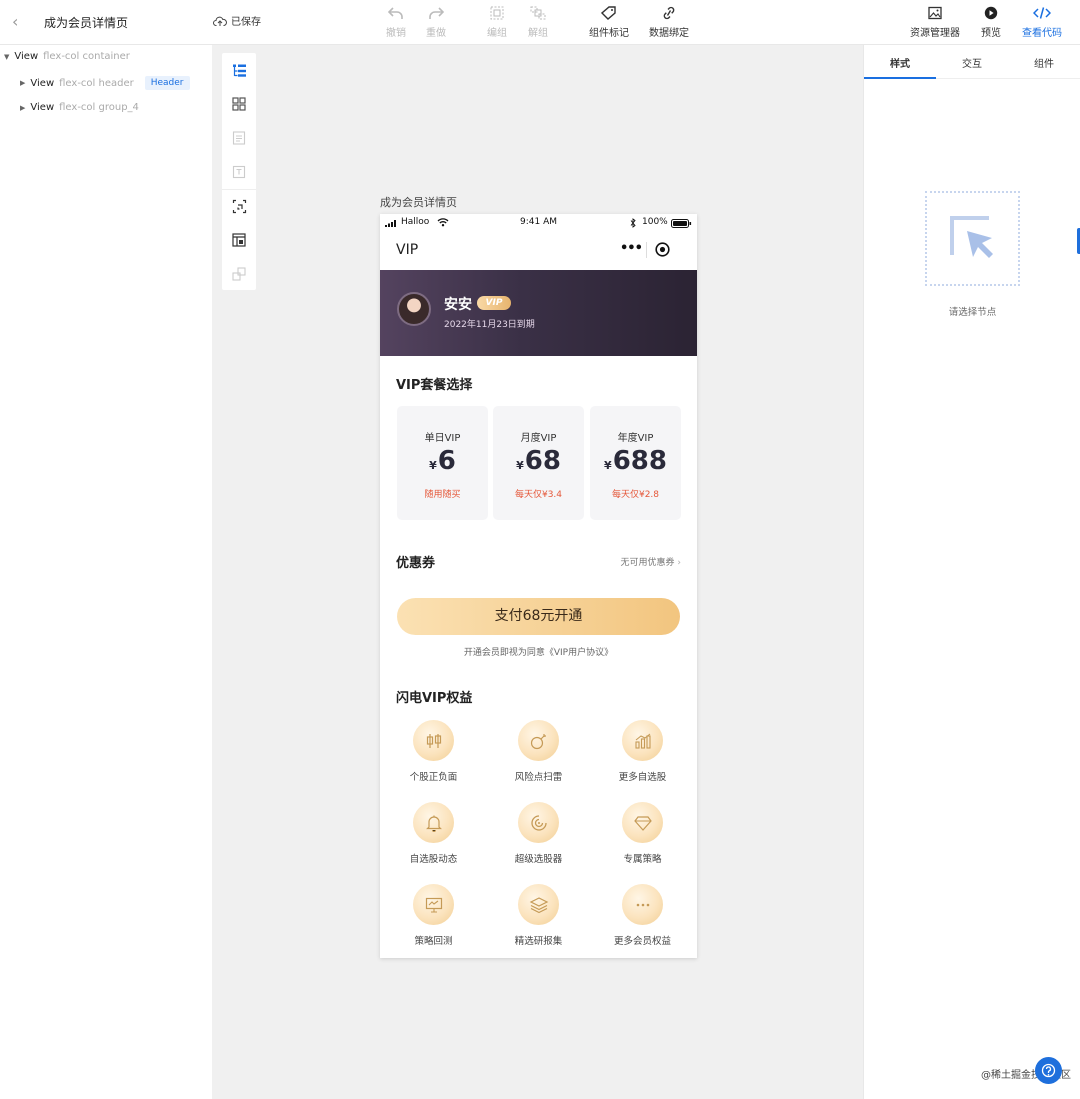 This screenshot has width=1080, height=1099. What do you see at coordinates (433, 777) in the screenshot?
I see `benefit-label: 个股正负面` at bounding box center [433, 777].